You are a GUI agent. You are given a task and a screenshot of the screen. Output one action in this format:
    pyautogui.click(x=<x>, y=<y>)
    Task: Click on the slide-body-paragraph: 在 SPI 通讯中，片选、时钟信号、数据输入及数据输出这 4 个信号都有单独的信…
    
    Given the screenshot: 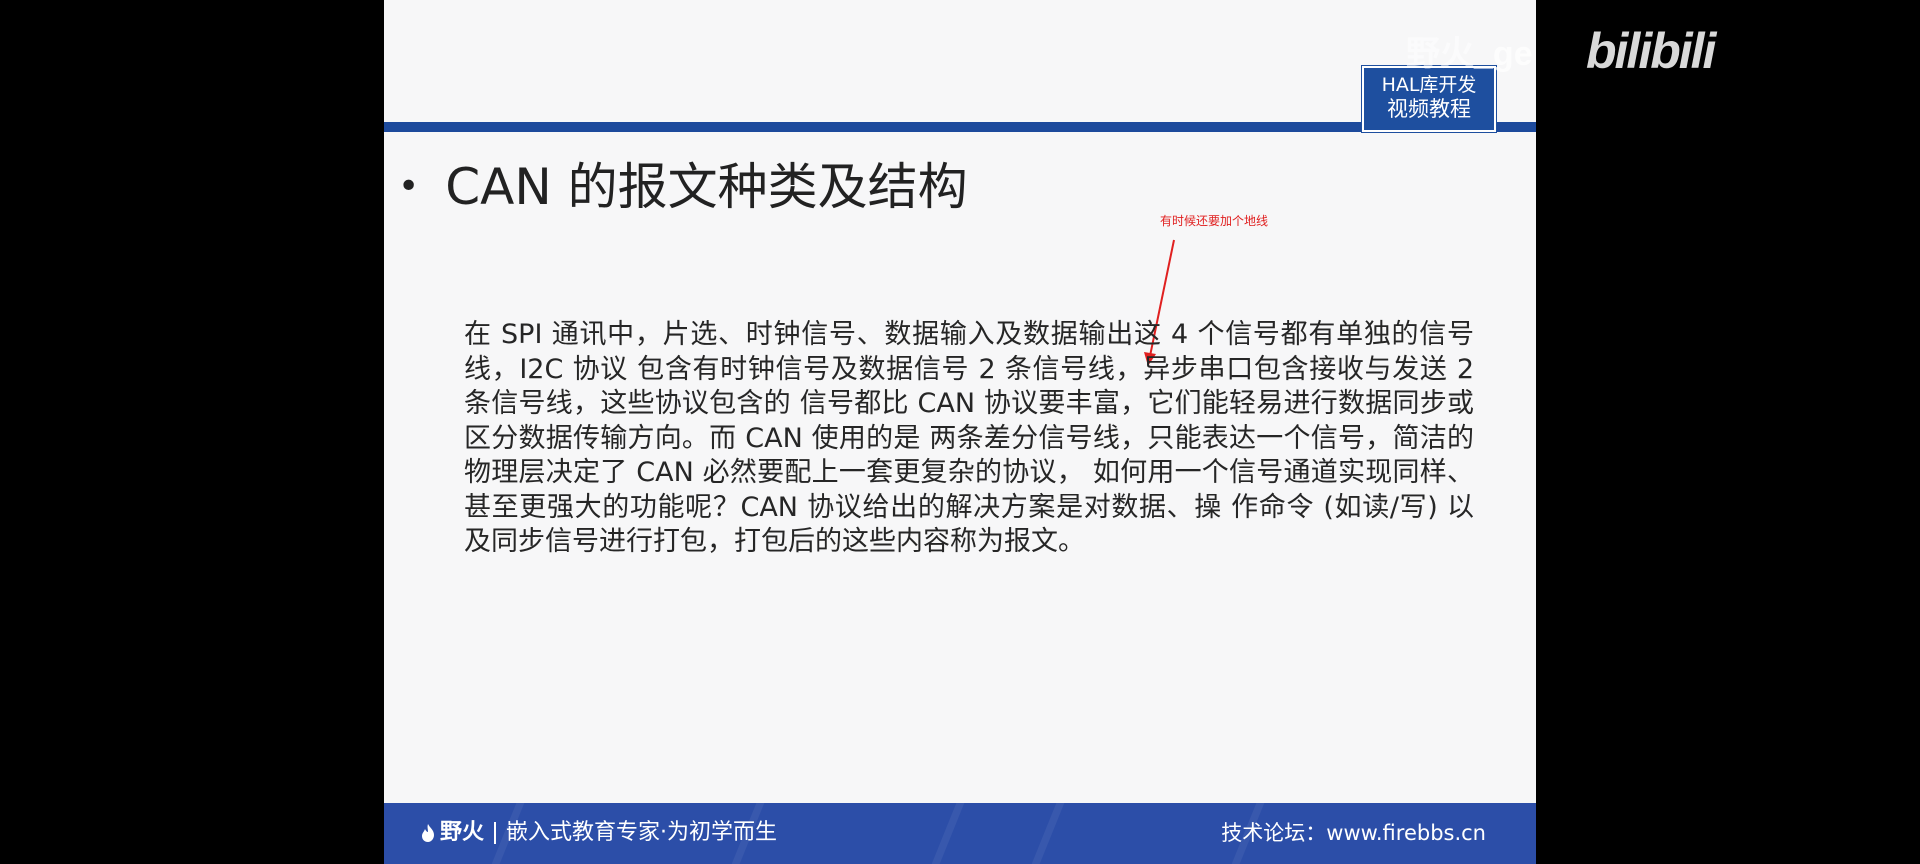 What is the action you would take?
    pyautogui.click(x=969, y=438)
    